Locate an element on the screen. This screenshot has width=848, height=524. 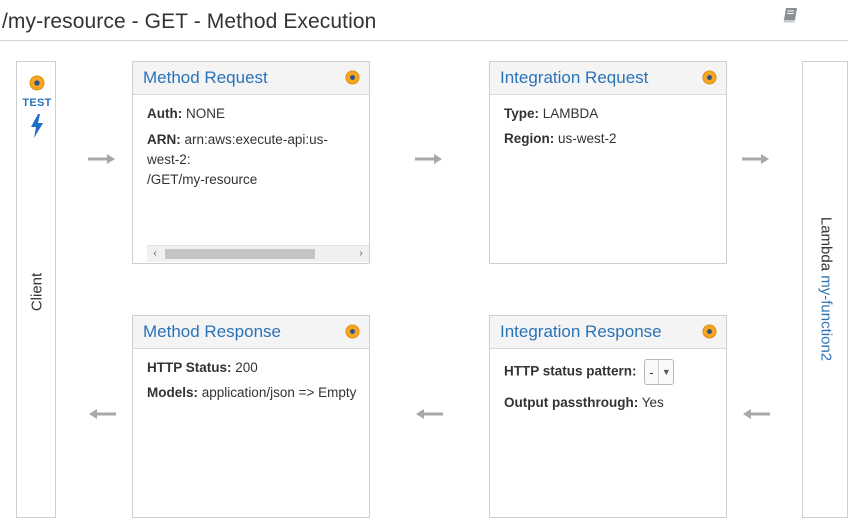
http-status-value: 200 is located at coordinates (246, 367).